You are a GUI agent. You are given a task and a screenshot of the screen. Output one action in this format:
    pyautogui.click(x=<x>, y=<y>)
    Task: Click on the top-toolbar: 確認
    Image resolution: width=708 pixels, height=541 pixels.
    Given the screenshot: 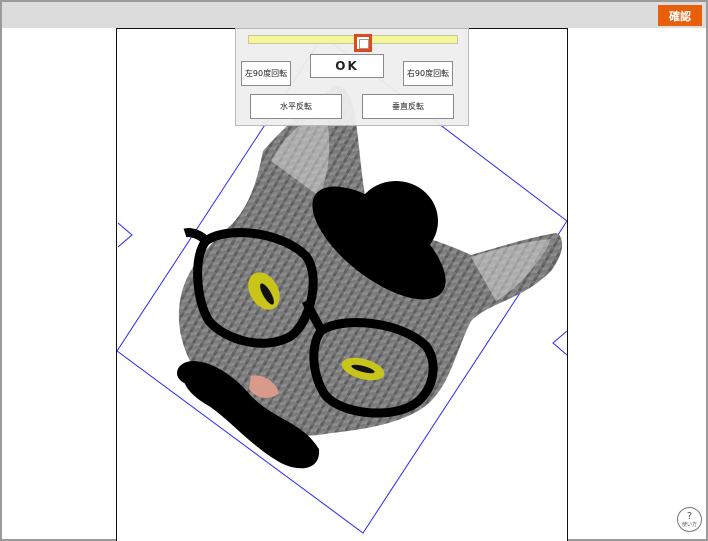 What is the action you would take?
    pyautogui.click(x=354, y=15)
    